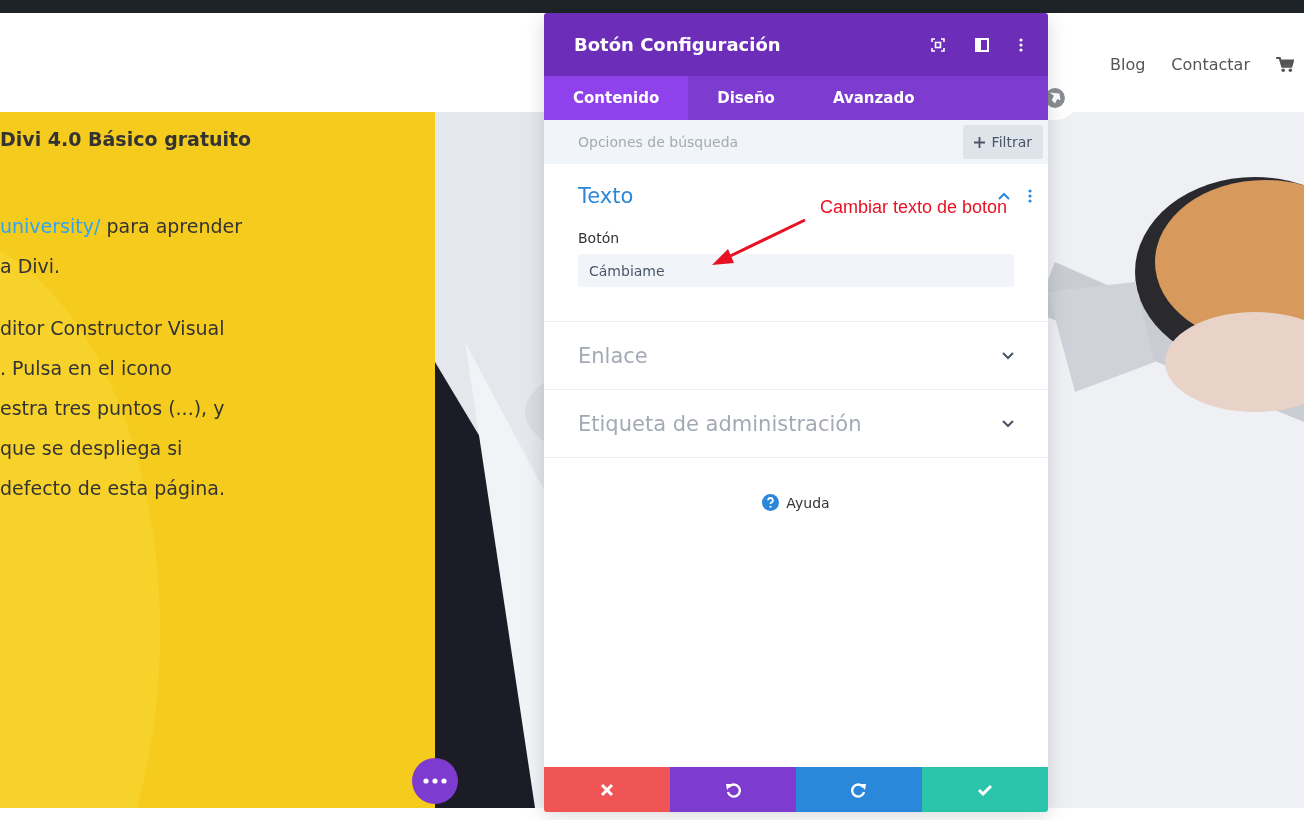 Image resolution: width=1304 pixels, height=820 pixels. What do you see at coordinates (174, 226) in the screenshot?
I see `body-text: para aprender` at bounding box center [174, 226].